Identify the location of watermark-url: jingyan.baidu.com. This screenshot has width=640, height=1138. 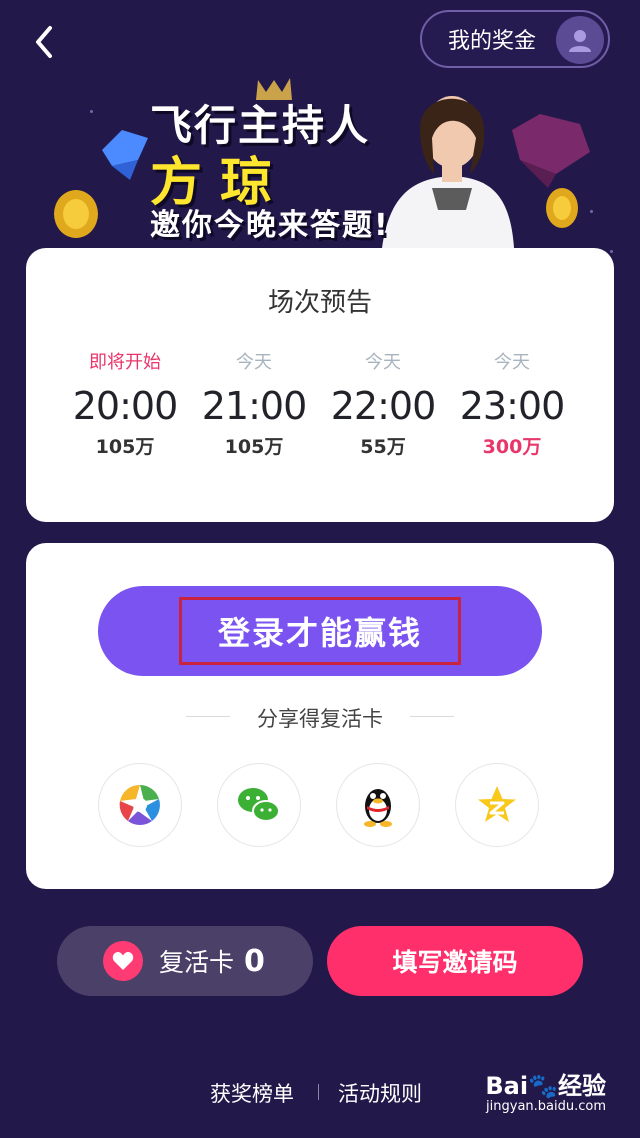
(546, 1106).